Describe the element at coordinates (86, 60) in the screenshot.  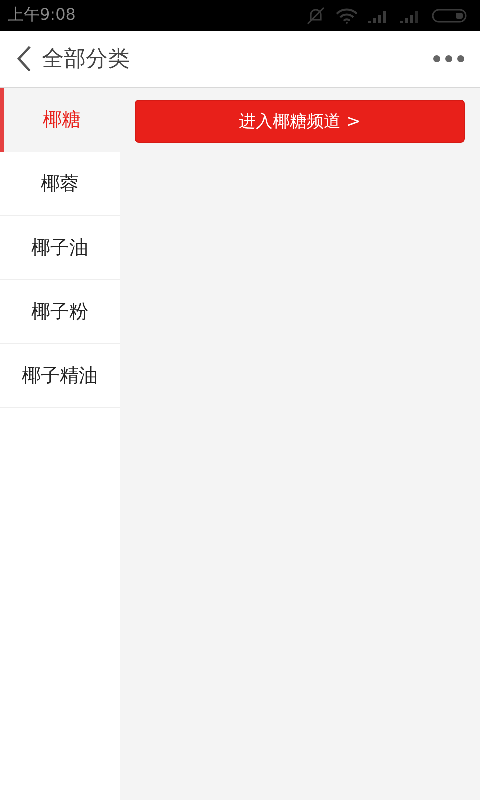
I see `page-title: 全部分类` at that location.